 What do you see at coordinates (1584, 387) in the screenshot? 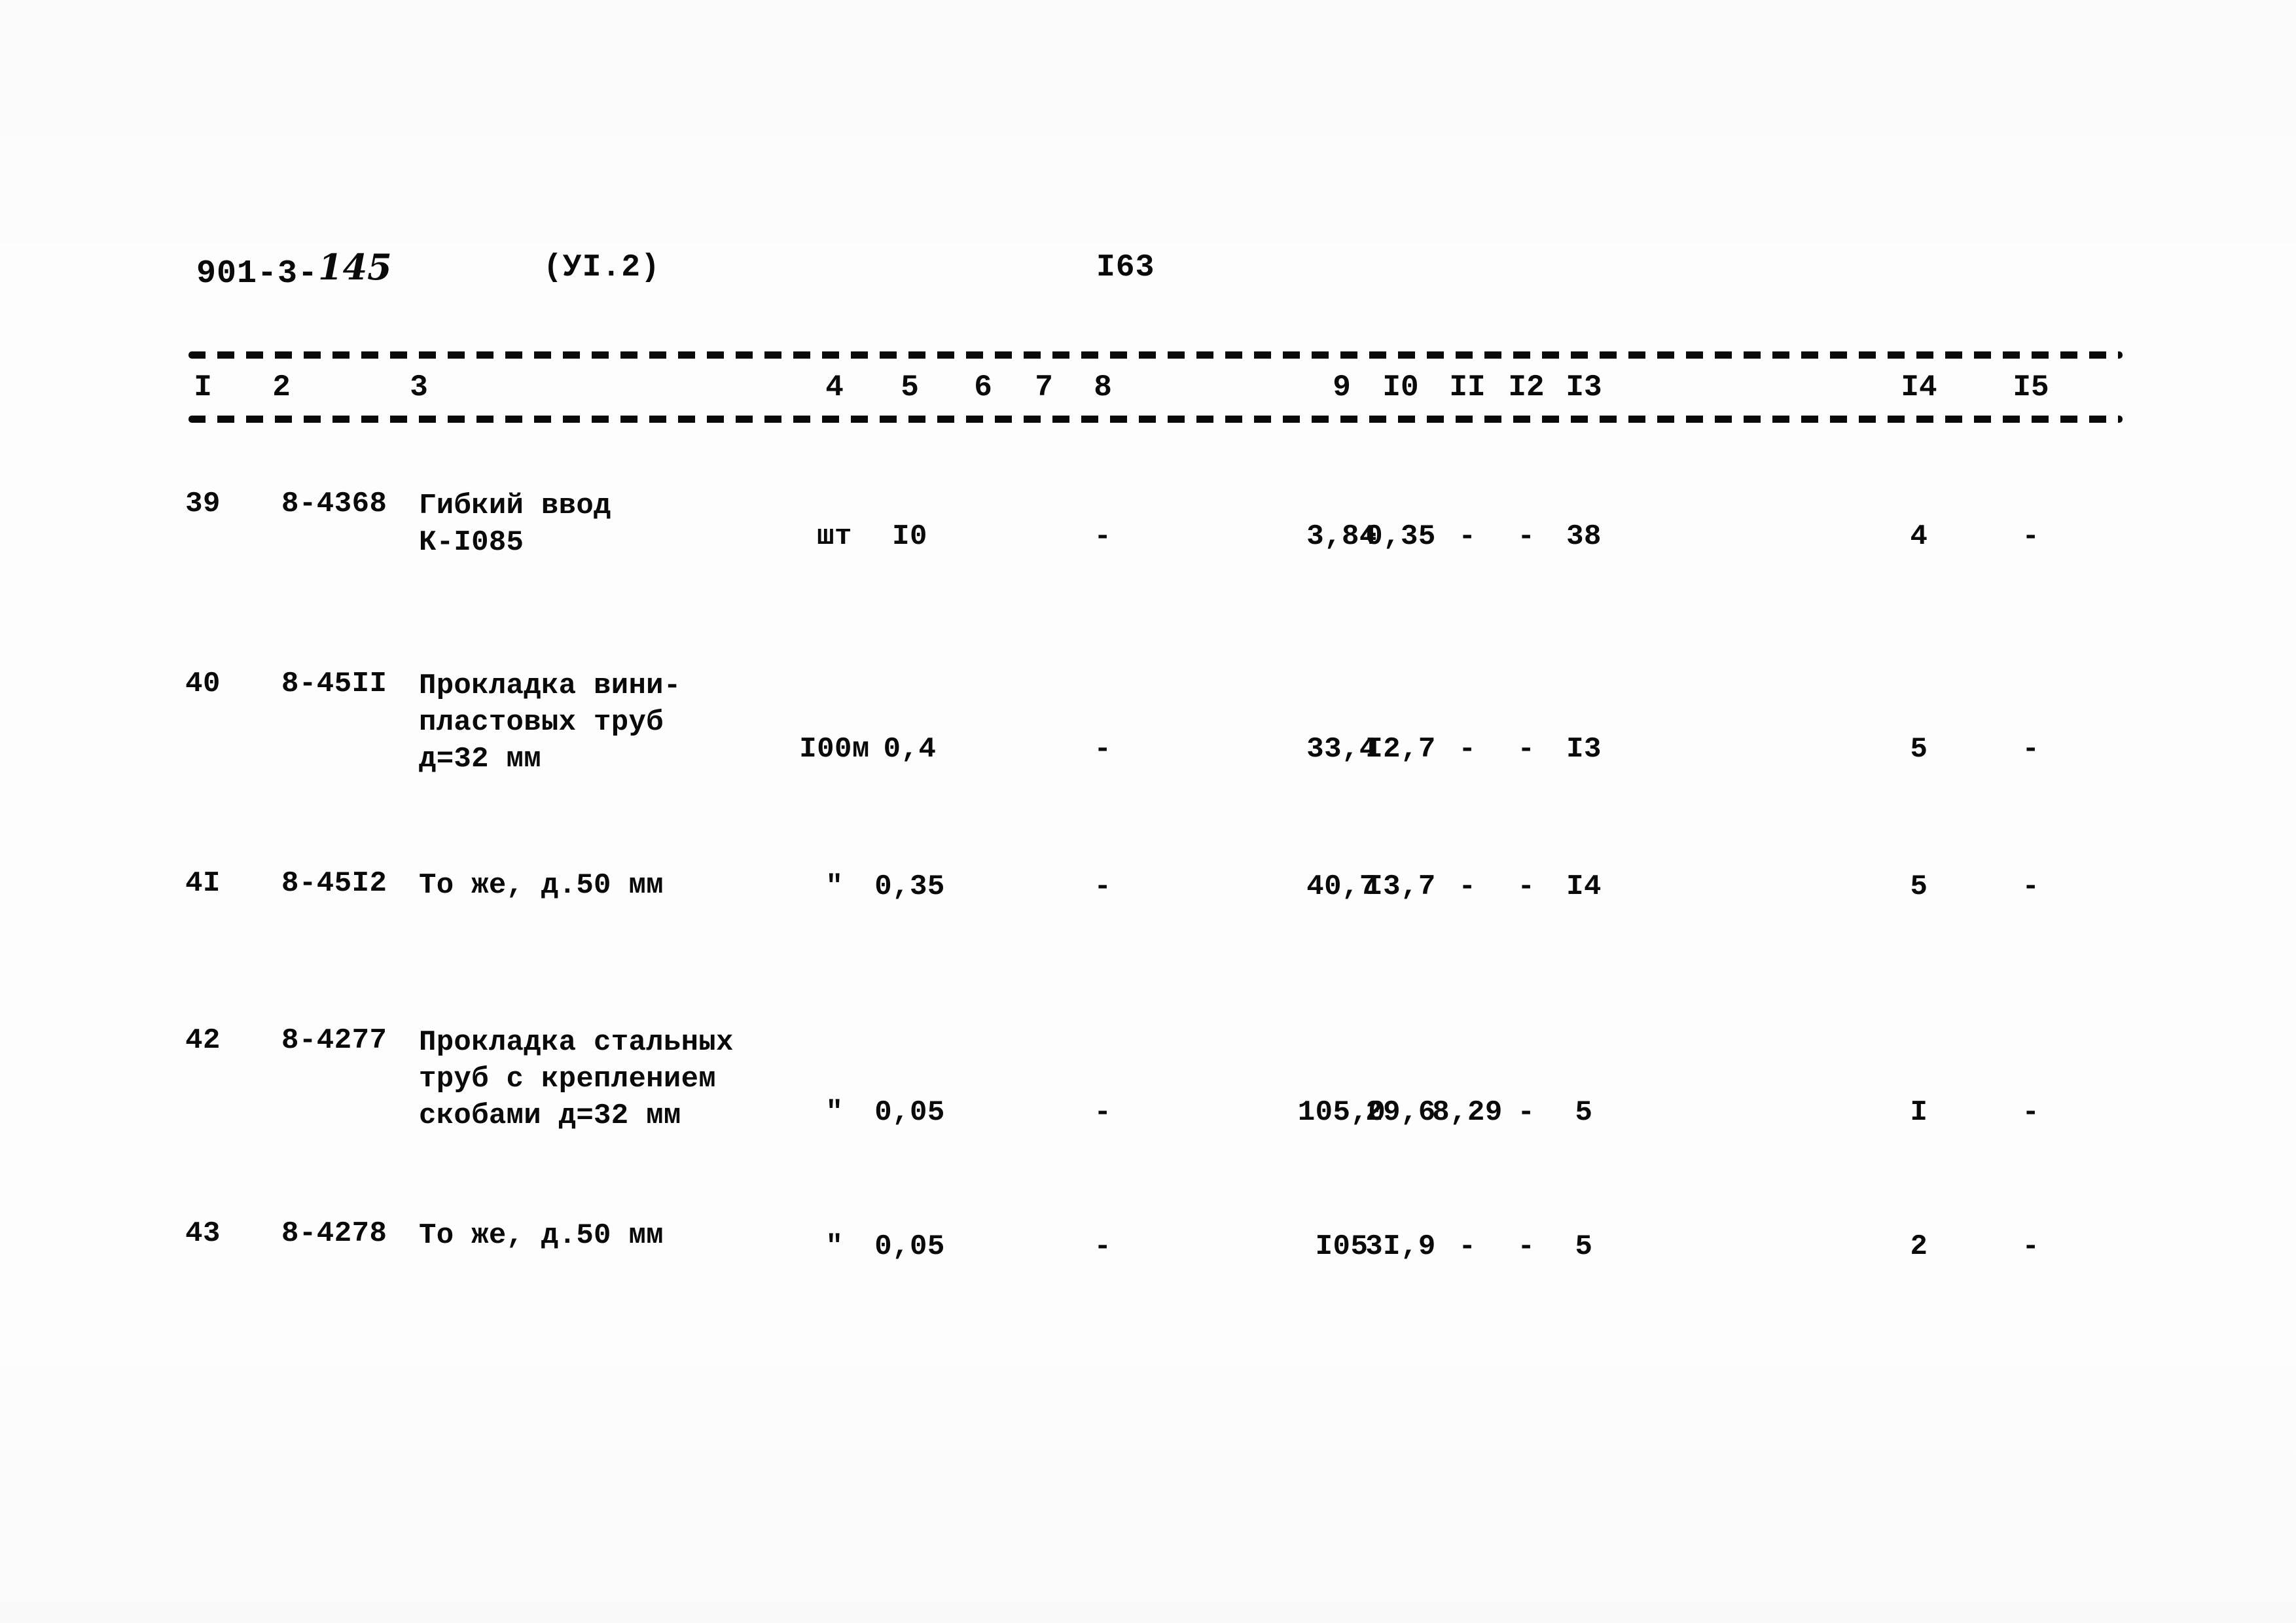
I see `column-header-13: I3` at bounding box center [1584, 387].